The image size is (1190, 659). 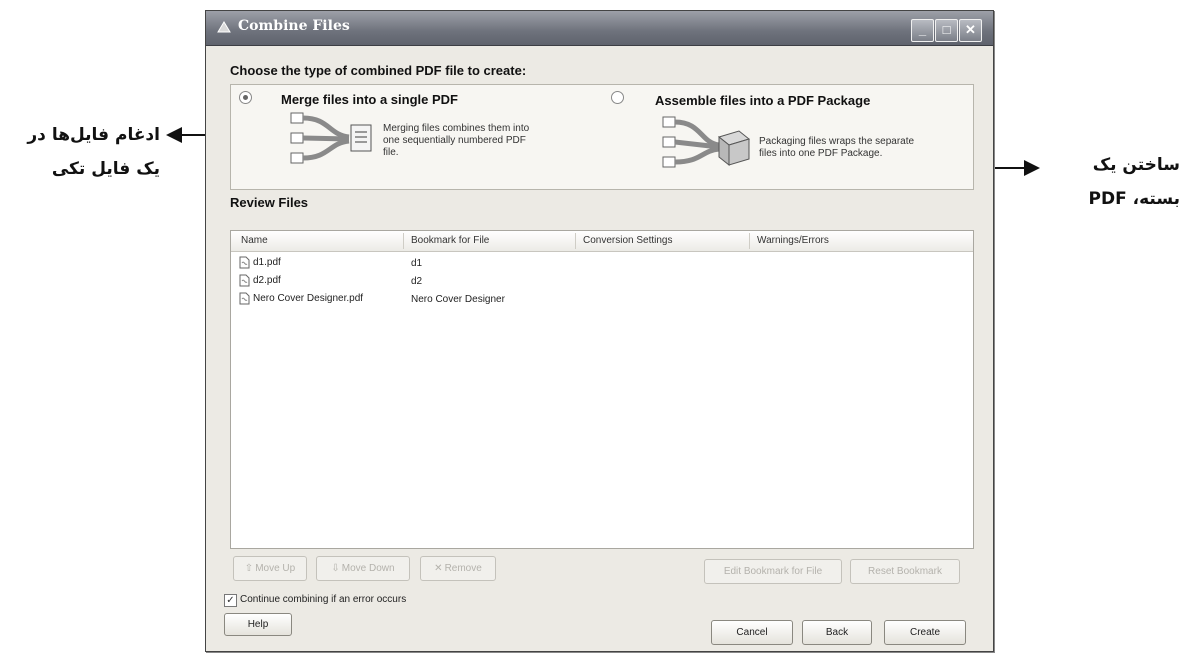 I want to click on annotation-package-arrowhead, so click(x=1032, y=168).